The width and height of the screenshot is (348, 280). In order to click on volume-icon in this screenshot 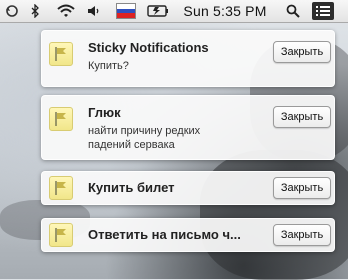, I will do `click(94, 11)`.